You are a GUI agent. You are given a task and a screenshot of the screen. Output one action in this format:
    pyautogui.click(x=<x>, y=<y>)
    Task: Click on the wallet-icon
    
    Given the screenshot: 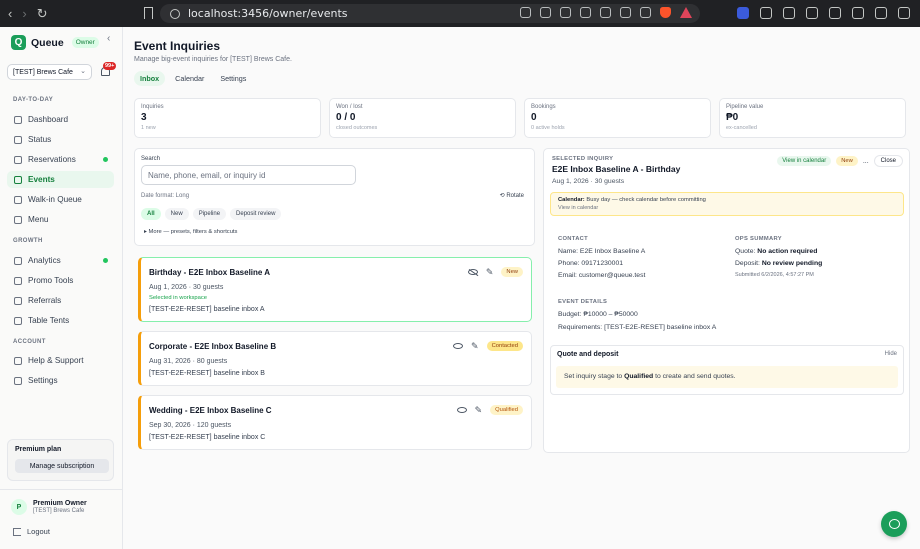 What is the action you would take?
    pyautogui.click(x=835, y=13)
    